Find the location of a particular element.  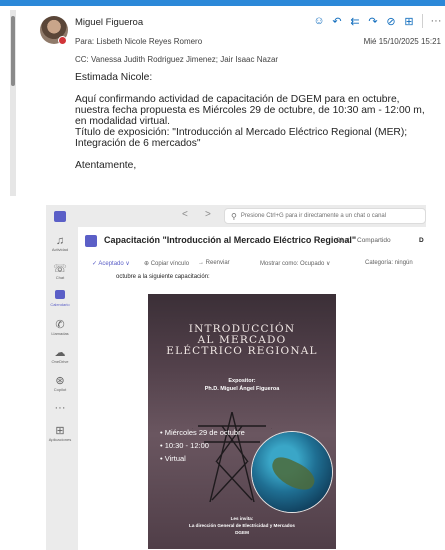

rail-item-apps: ⊞ Aplicaciones is located at coordinates (60, 433).